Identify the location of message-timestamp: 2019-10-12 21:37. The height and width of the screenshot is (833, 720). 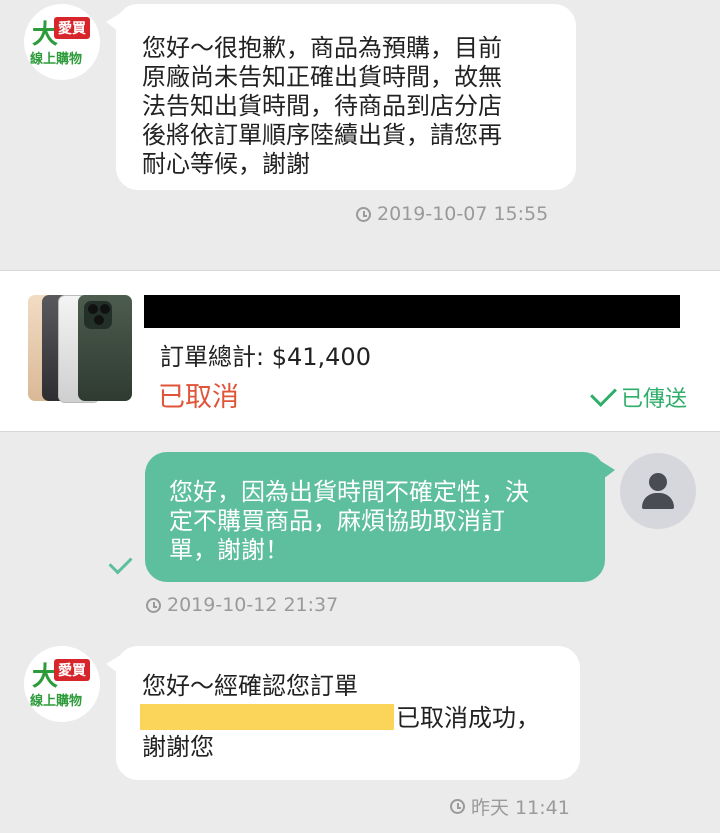
(242, 605).